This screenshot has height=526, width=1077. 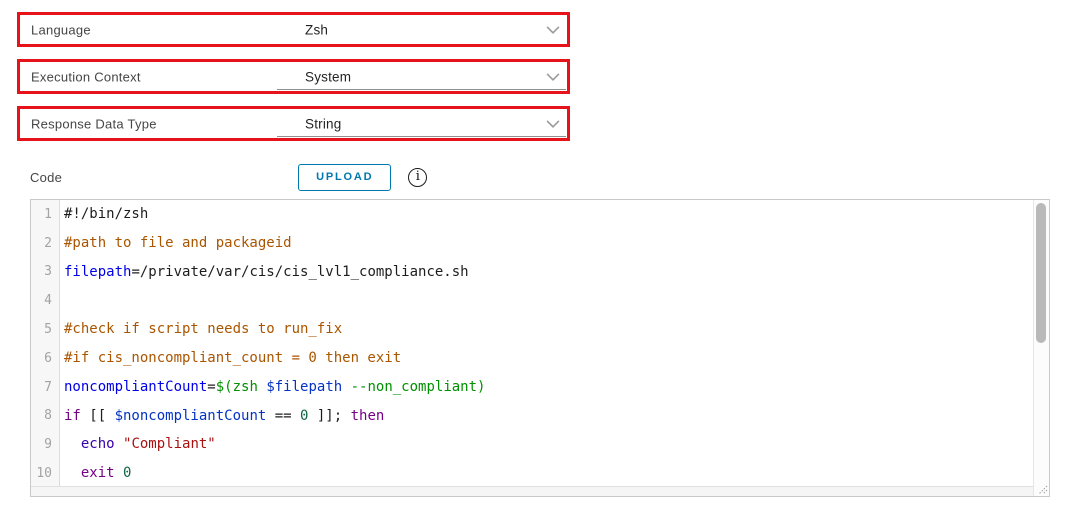 What do you see at coordinates (532, 214) in the screenshot?
I see `code-line: 1 #!/bin/zsh` at bounding box center [532, 214].